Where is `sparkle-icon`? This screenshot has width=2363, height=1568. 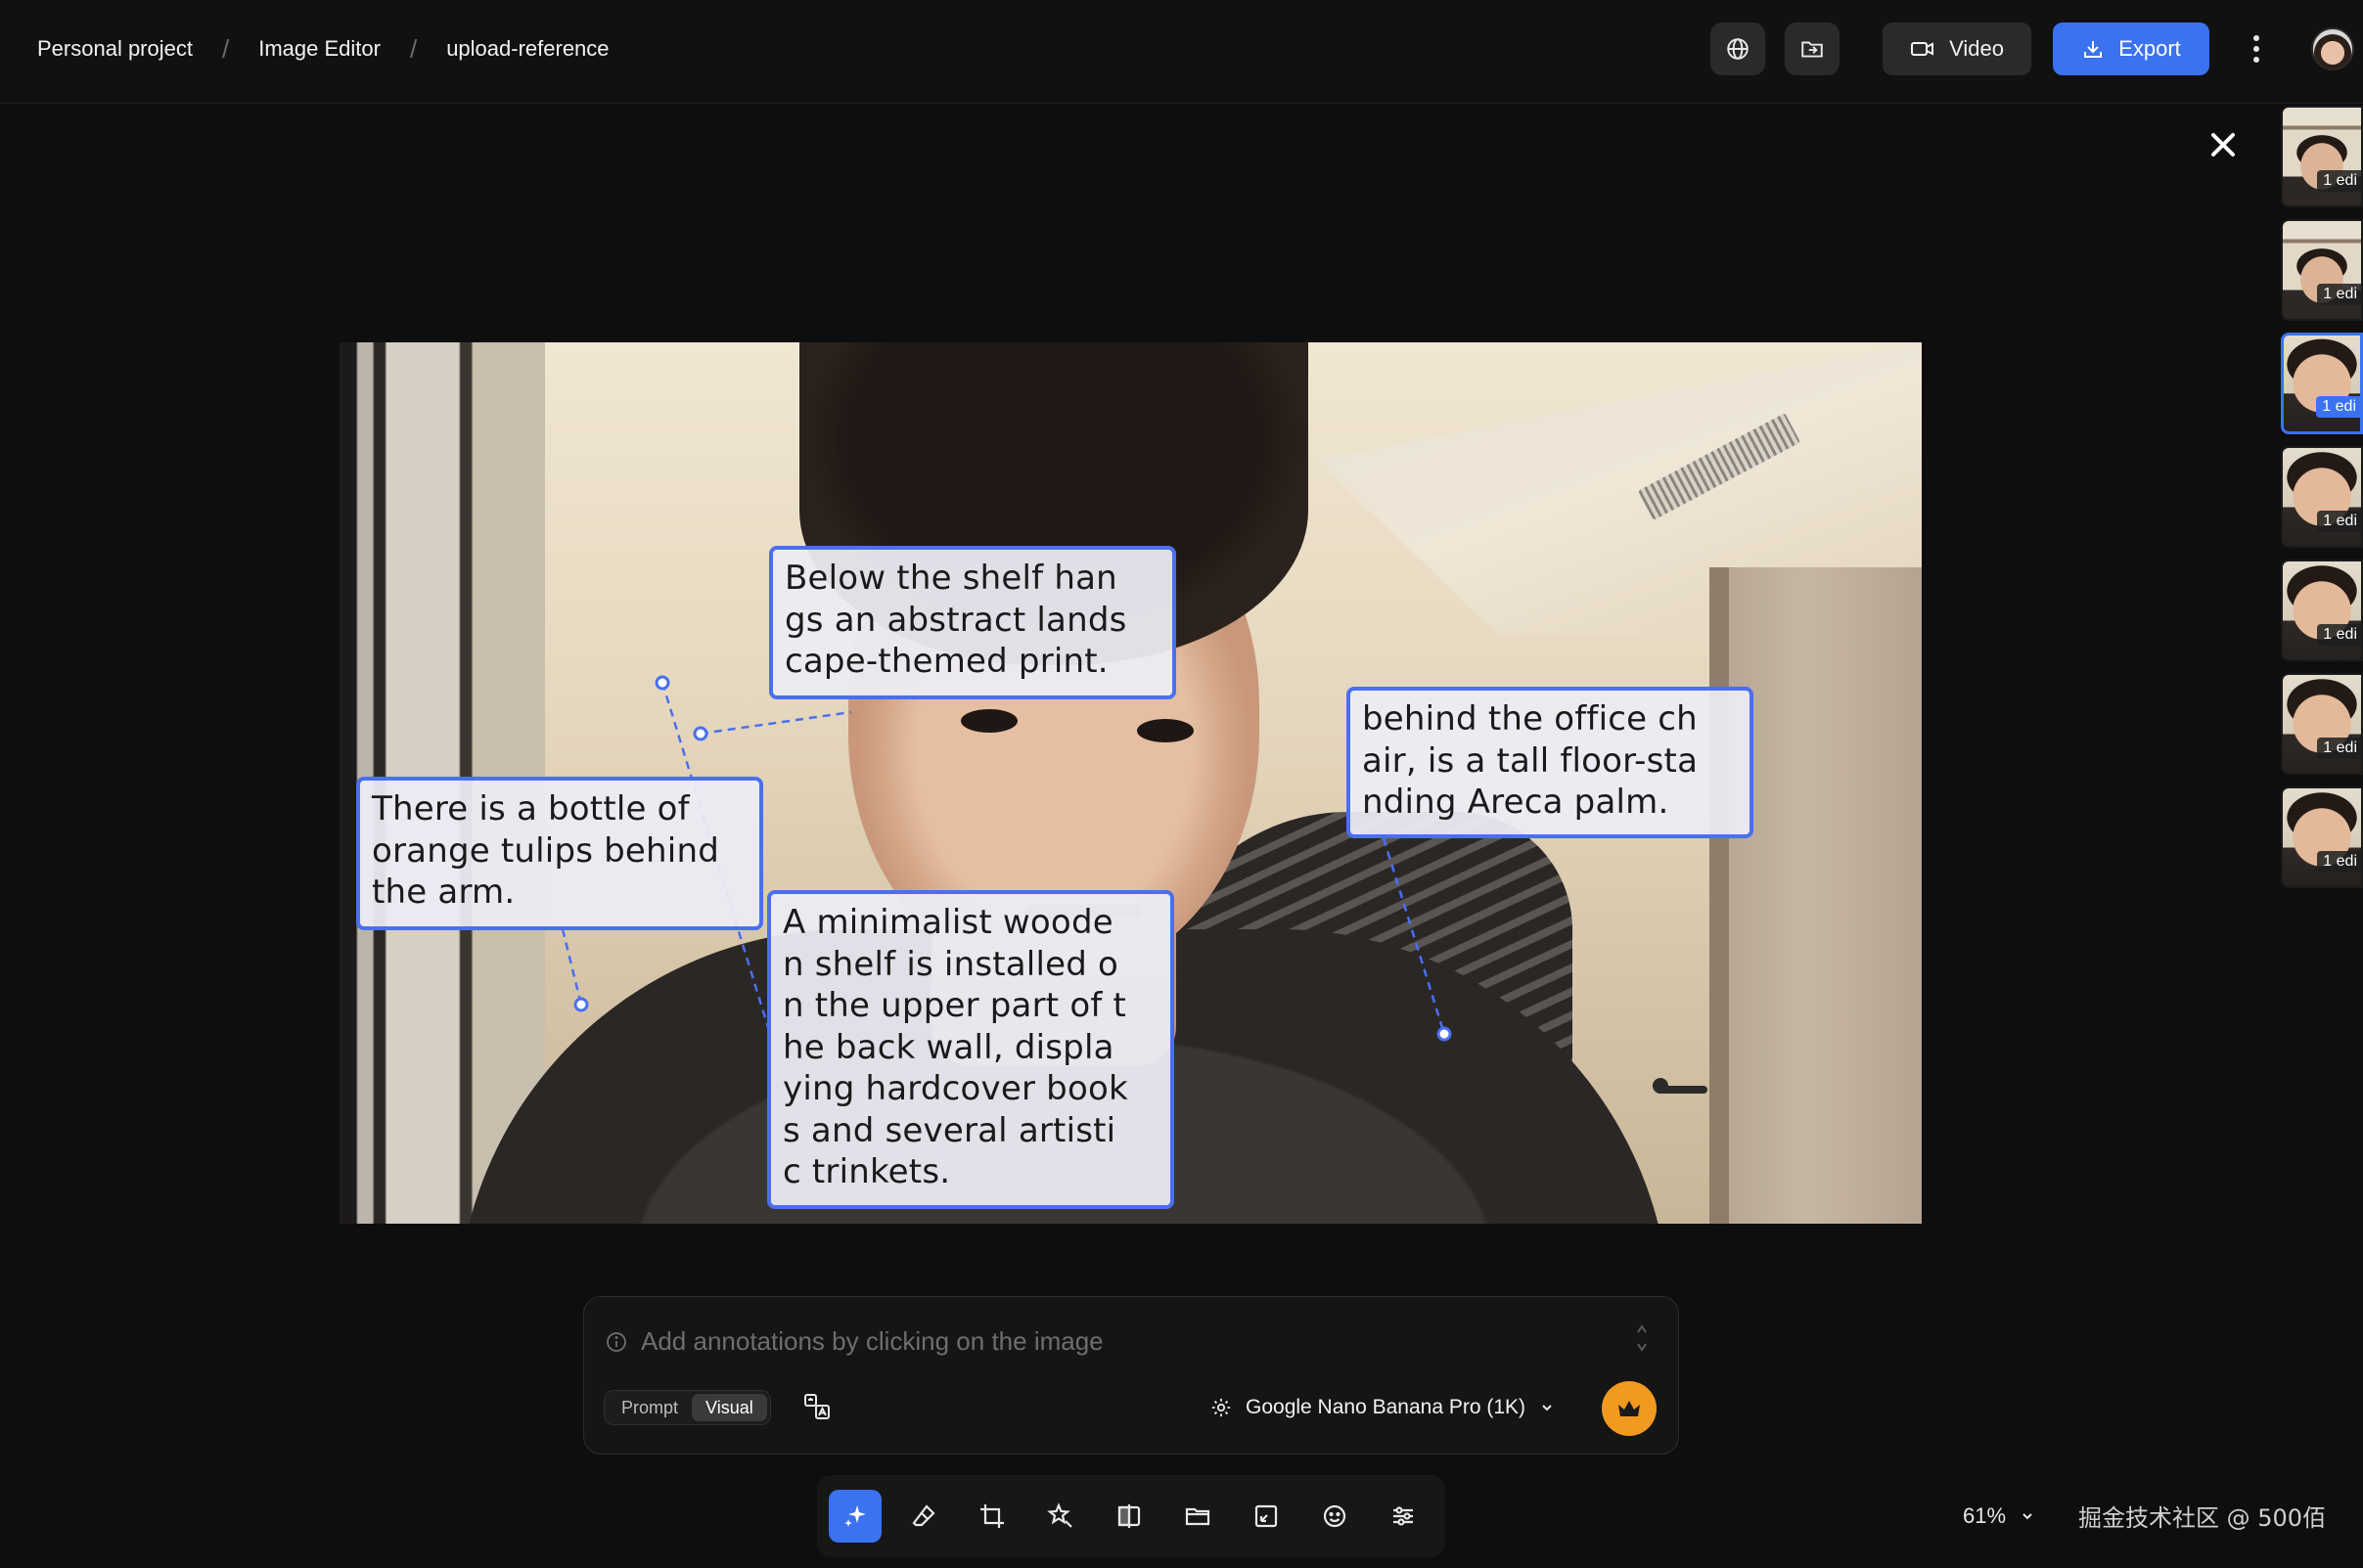 sparkle-icon is located at coordinates (855, 1516).